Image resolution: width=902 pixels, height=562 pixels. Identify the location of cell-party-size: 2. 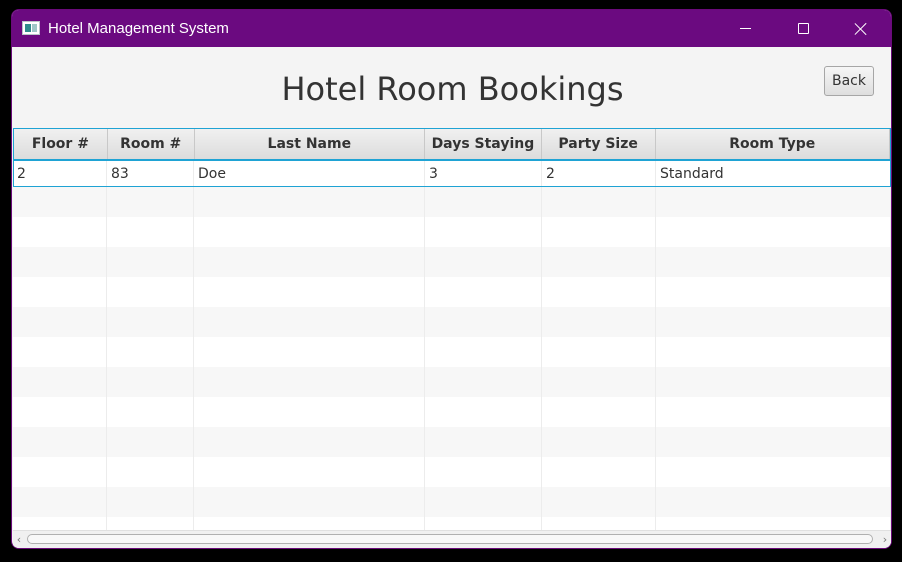
(599, 173).